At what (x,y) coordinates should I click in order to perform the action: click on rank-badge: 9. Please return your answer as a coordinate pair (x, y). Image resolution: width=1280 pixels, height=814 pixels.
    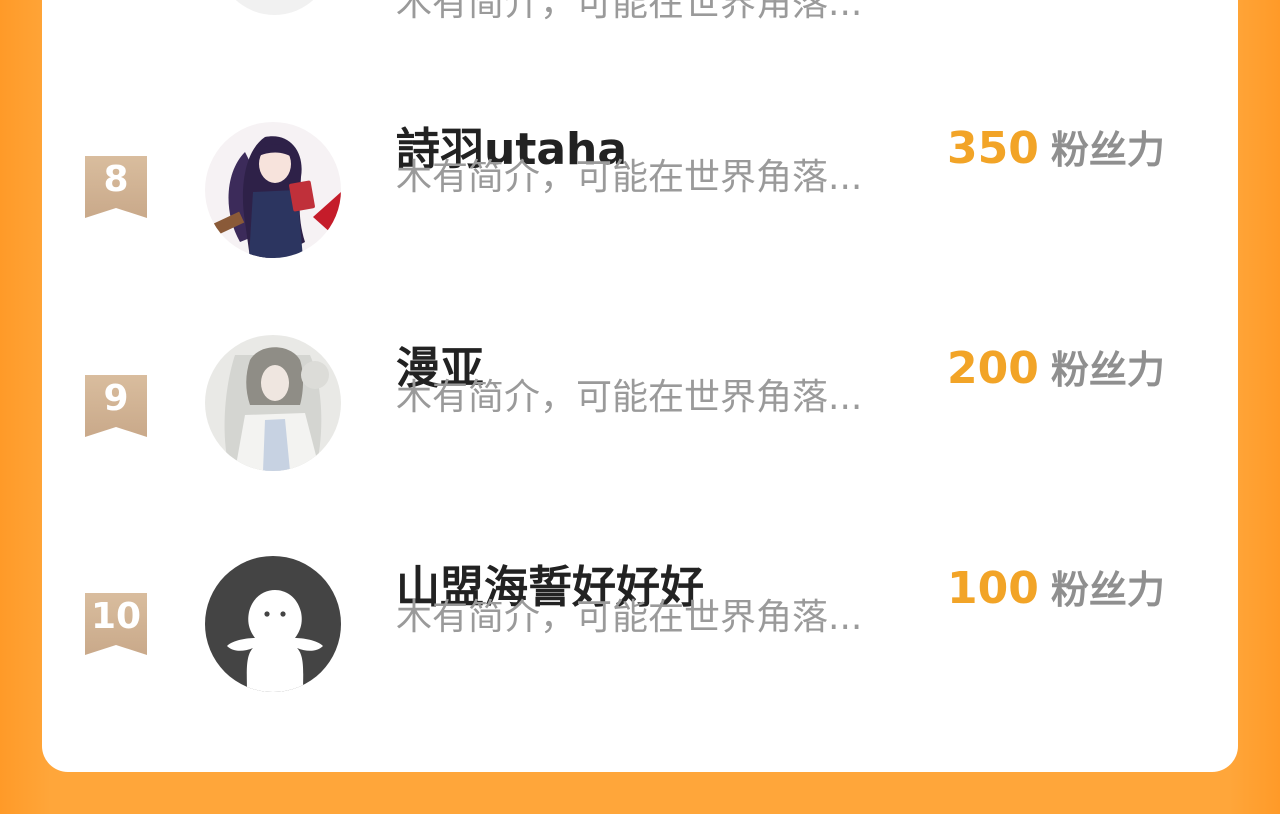
    Looking at the image, I should click on (116, 406).